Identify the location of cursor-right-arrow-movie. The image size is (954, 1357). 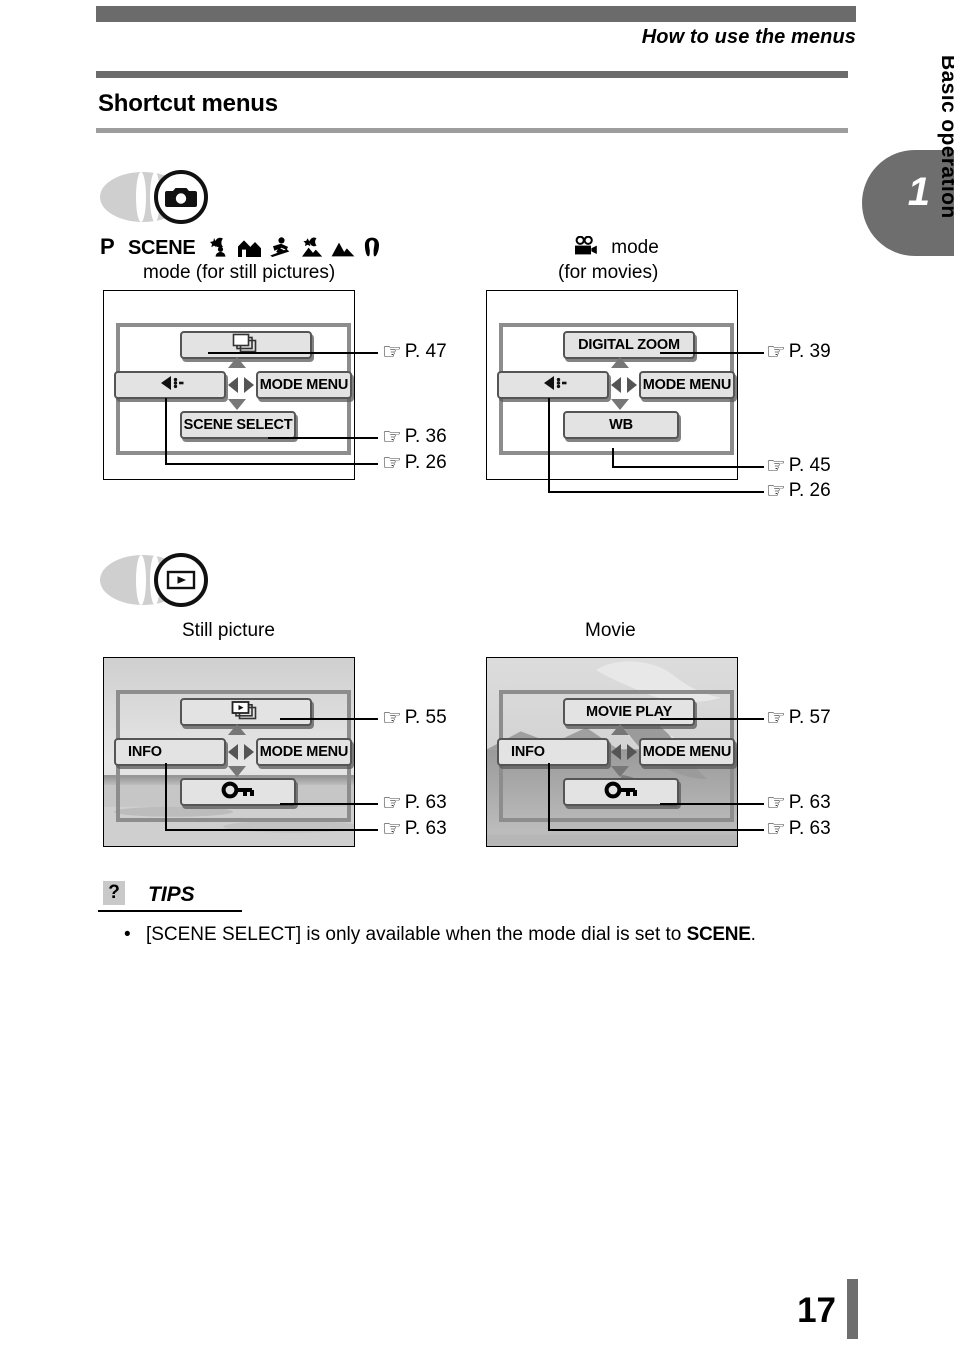
(632, 385).